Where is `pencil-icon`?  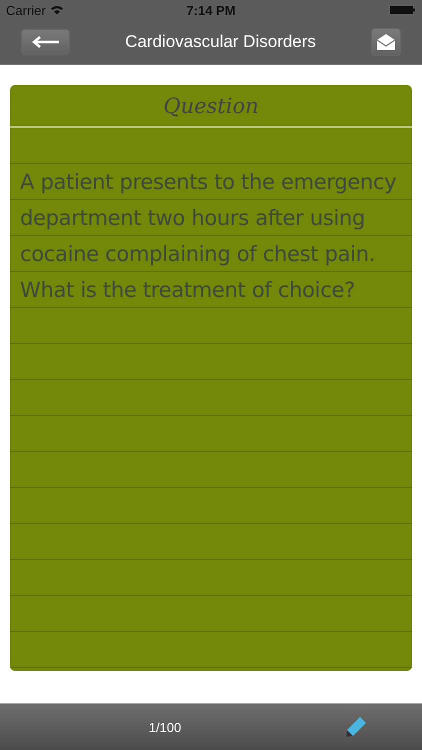 pencil-icon is located at coordinates (356, 727).